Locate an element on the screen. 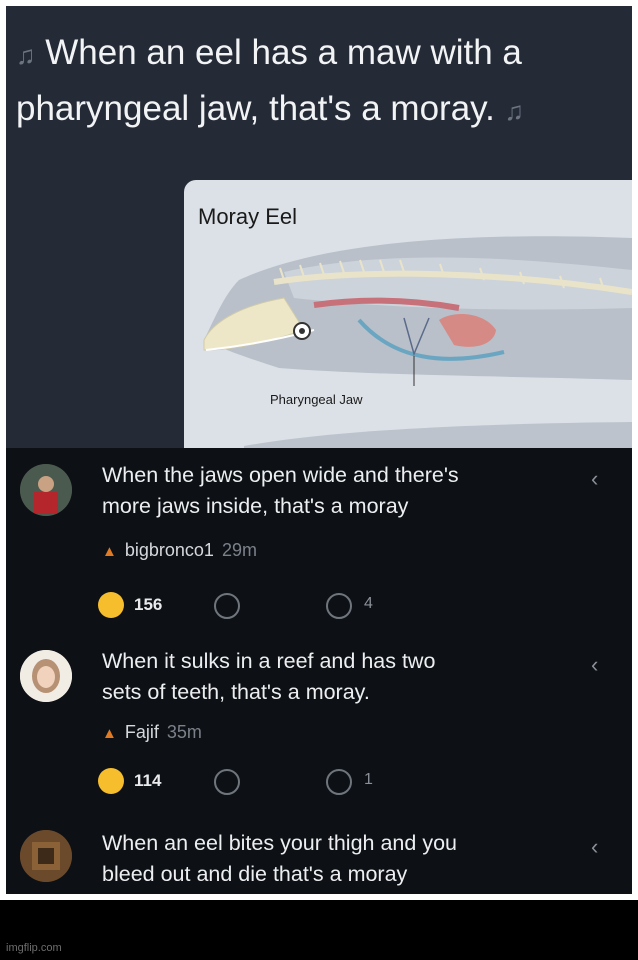 This screenshot has width=638, height=960. post-line-1: ♫ When an eel has a maw with a is located at coordinates (321, 54).